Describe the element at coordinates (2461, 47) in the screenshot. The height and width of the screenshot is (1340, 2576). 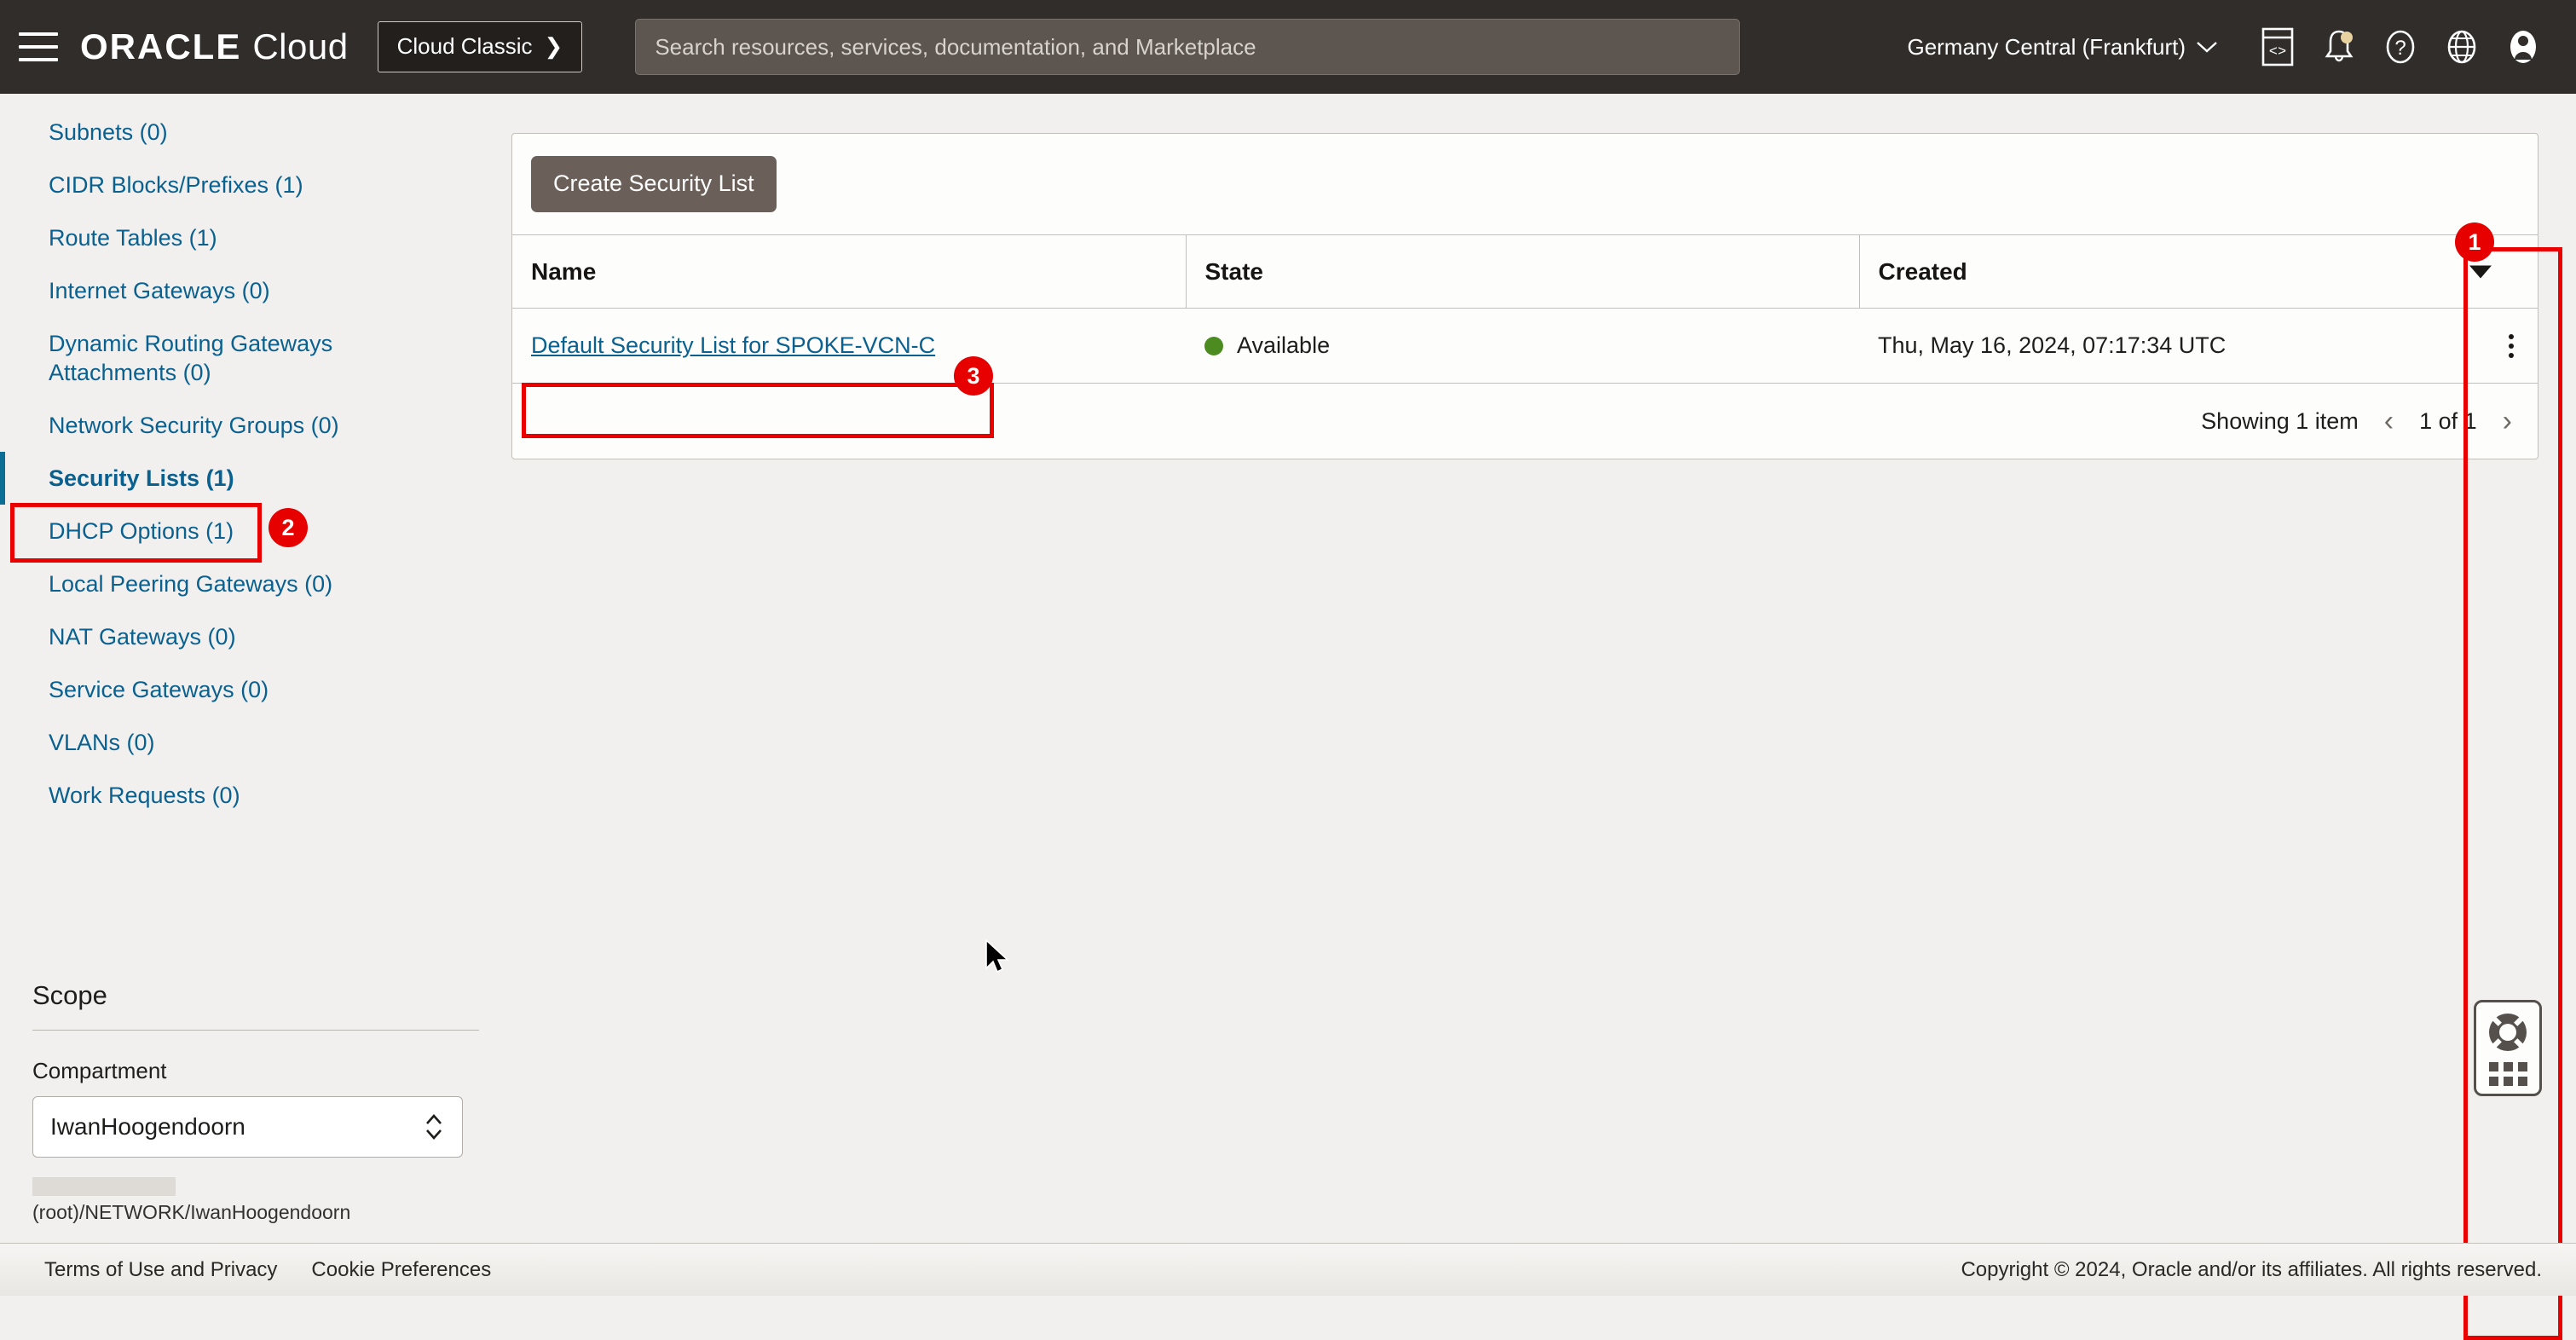
I see `language-globe-icon` at that location.